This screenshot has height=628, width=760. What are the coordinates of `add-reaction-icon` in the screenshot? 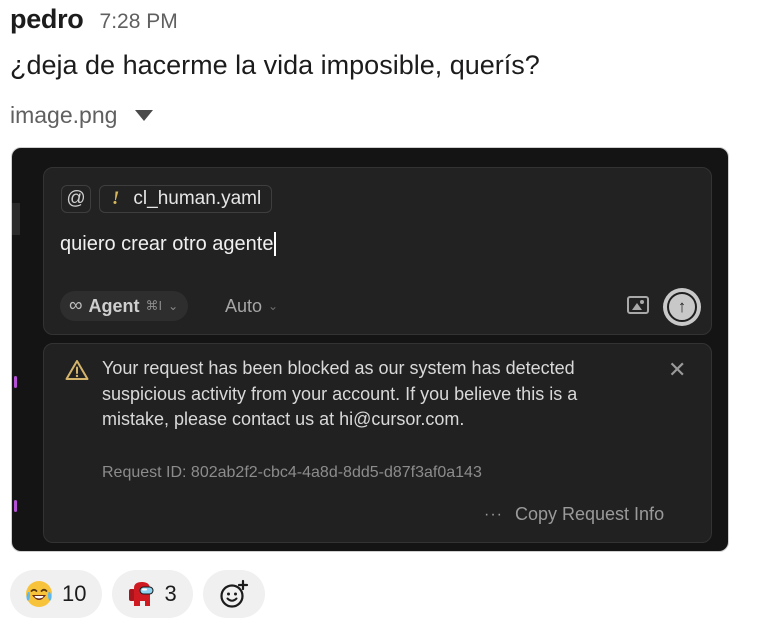 It's located at (234, 593).